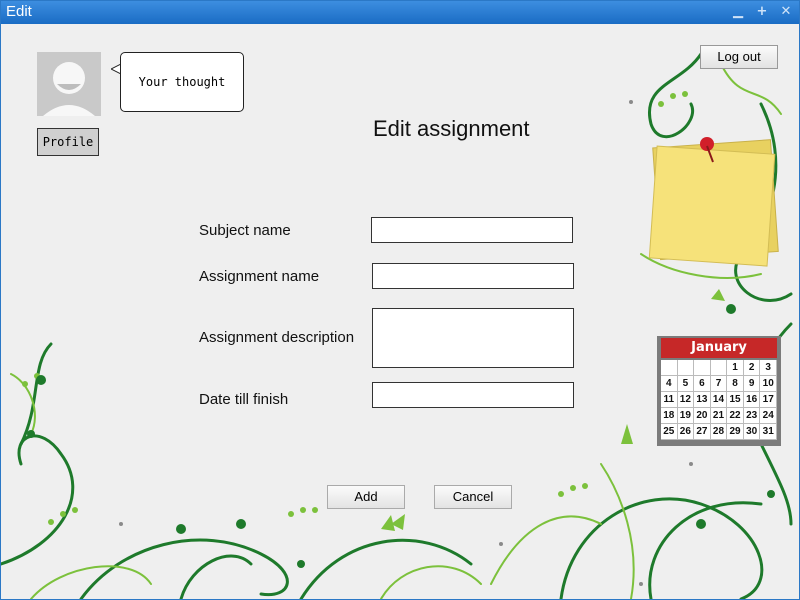  I want to click on assignment-description-label: Assignment description, so click(277, 337).